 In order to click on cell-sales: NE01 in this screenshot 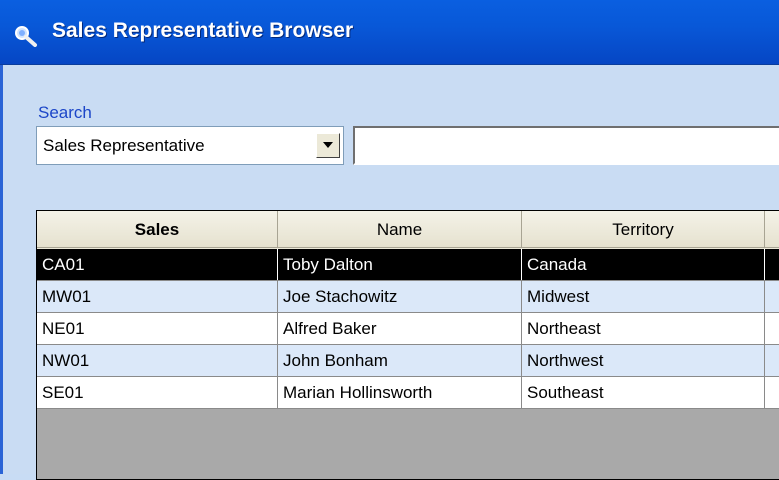, I will do `click(157, 328)`.